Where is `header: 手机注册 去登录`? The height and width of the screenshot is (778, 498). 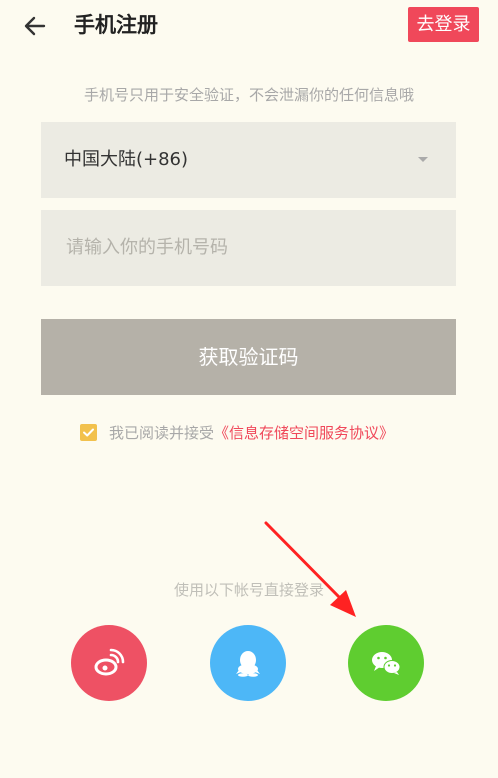 header: 手机注册 去登录 is located at coordinates (249, 26).